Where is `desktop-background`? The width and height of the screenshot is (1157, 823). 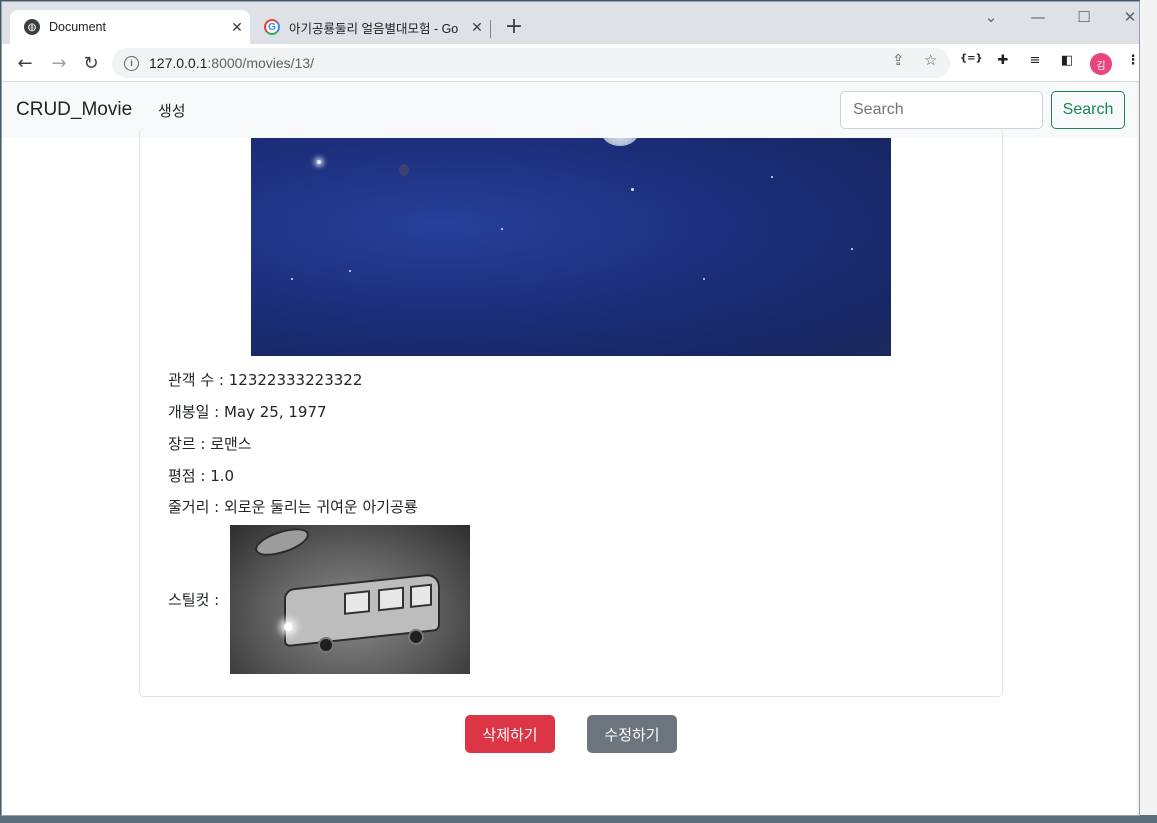 desktop-background is located at coordinates (1148, 411).